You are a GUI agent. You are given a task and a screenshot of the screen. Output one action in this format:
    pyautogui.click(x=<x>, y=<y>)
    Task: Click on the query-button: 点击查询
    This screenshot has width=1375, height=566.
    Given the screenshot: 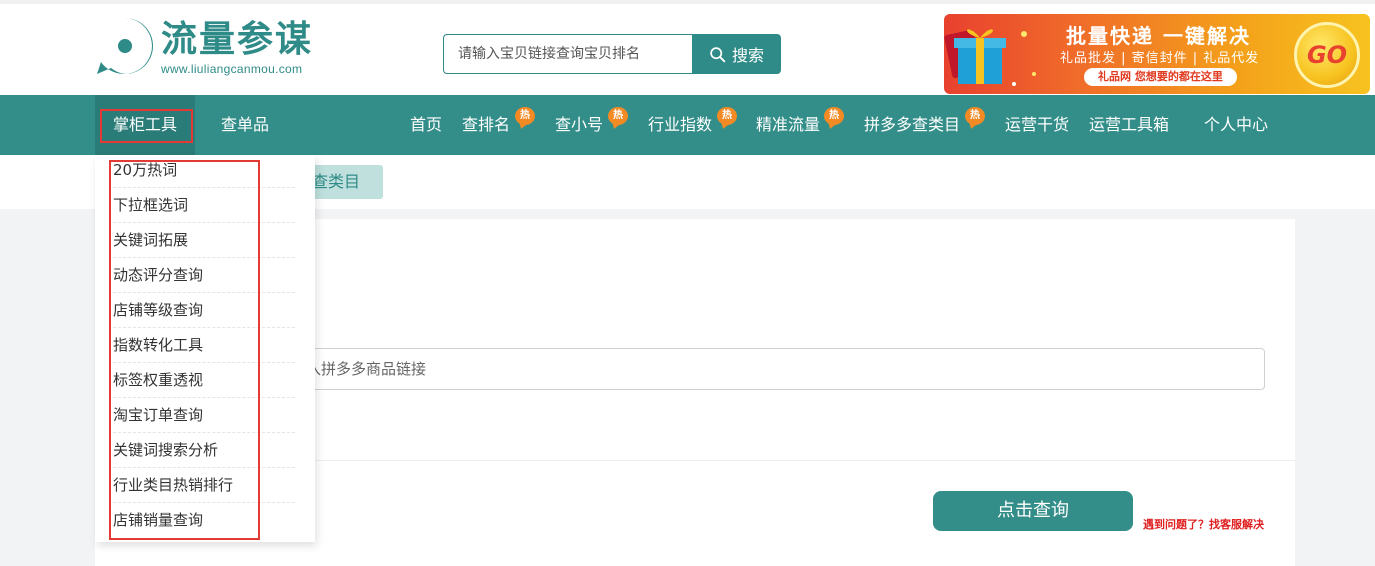 What is the action you would take?
    pyautogui.click(x=1033, y=511)
    